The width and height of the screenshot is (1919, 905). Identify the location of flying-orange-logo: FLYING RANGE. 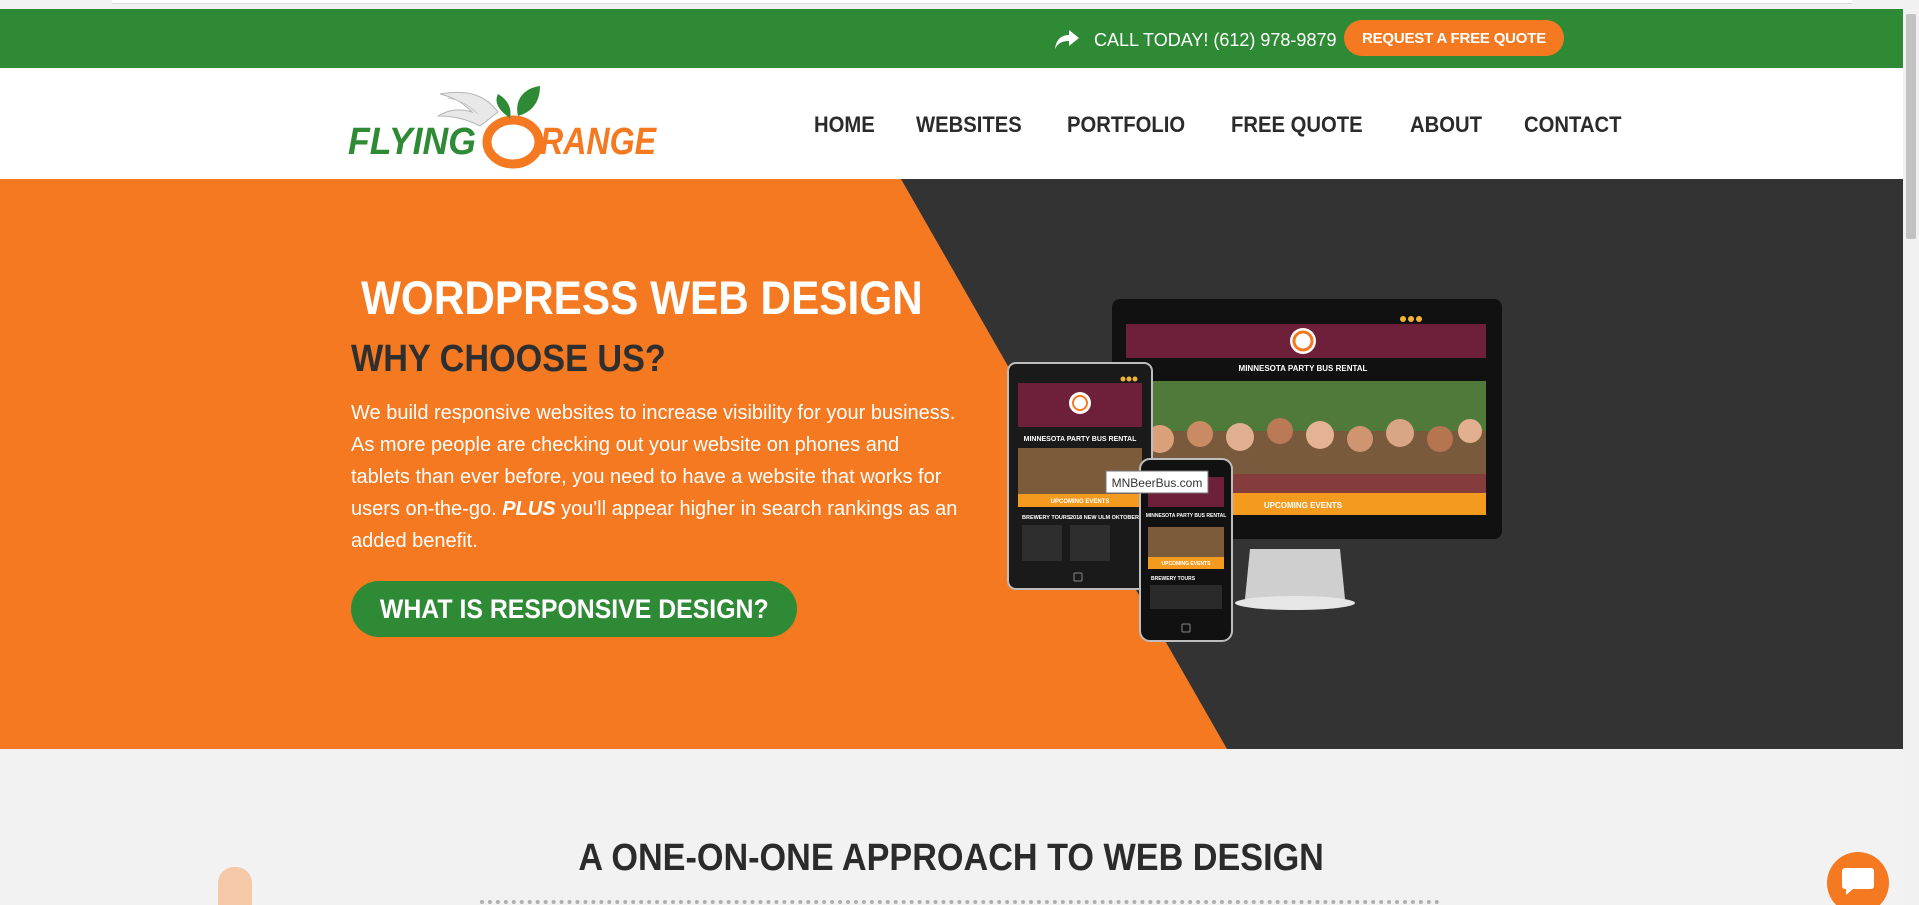
(503, 126).